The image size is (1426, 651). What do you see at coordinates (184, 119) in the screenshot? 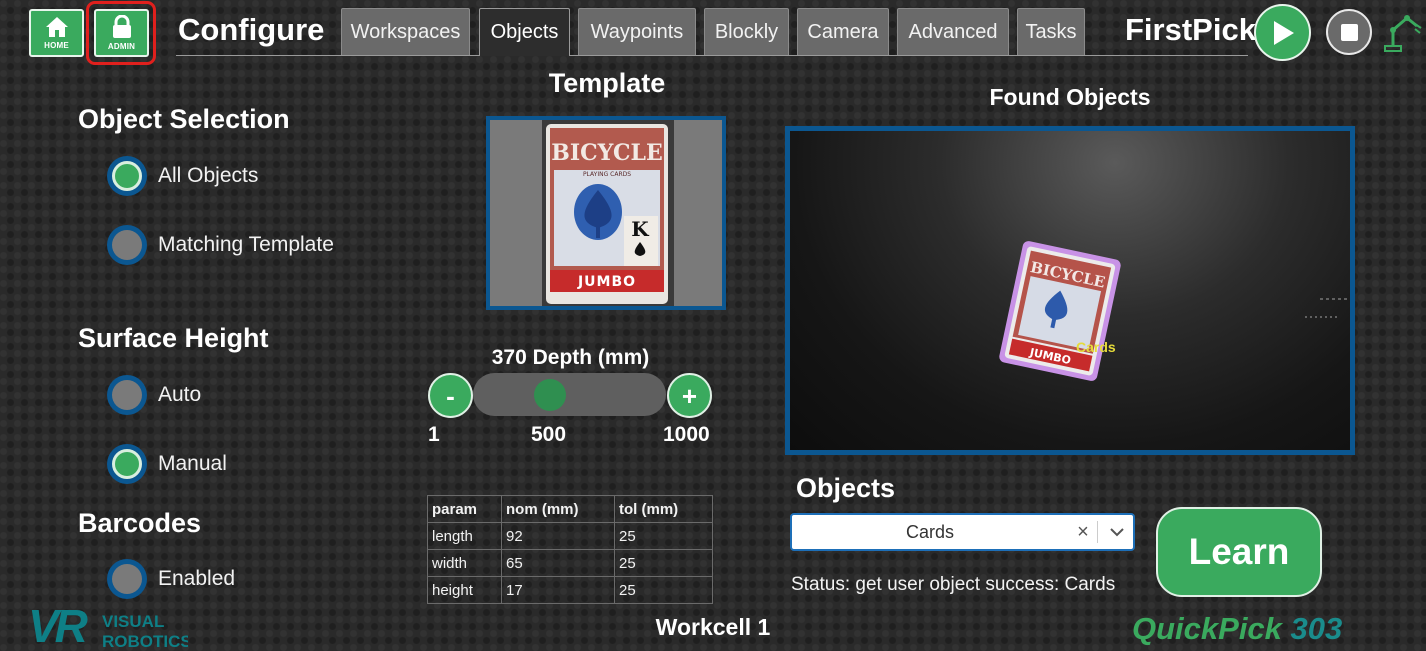
I see `object-selection-title: Object Selection` at bounding box center [184, 119].